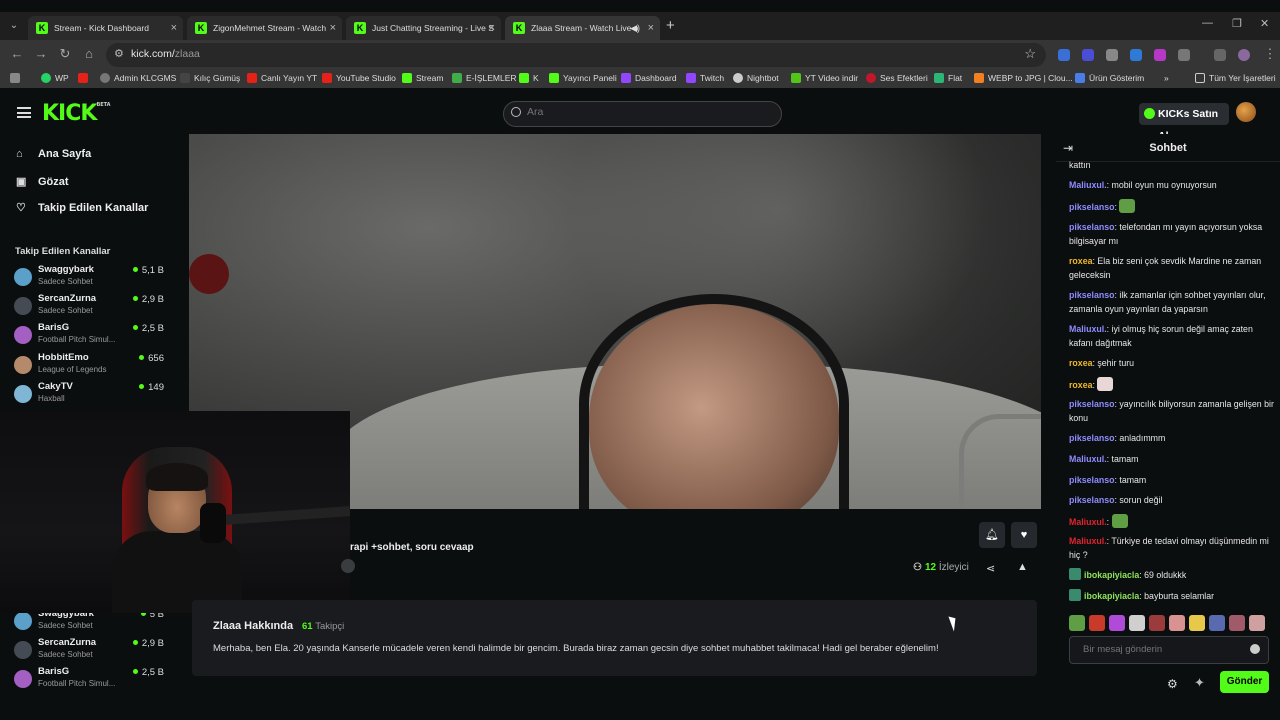 This screenshot has height=720, width=1280. Describe the element at coordinates (1237, 23) in the screenshot. I see `maximize-icon: ❐` at that location.